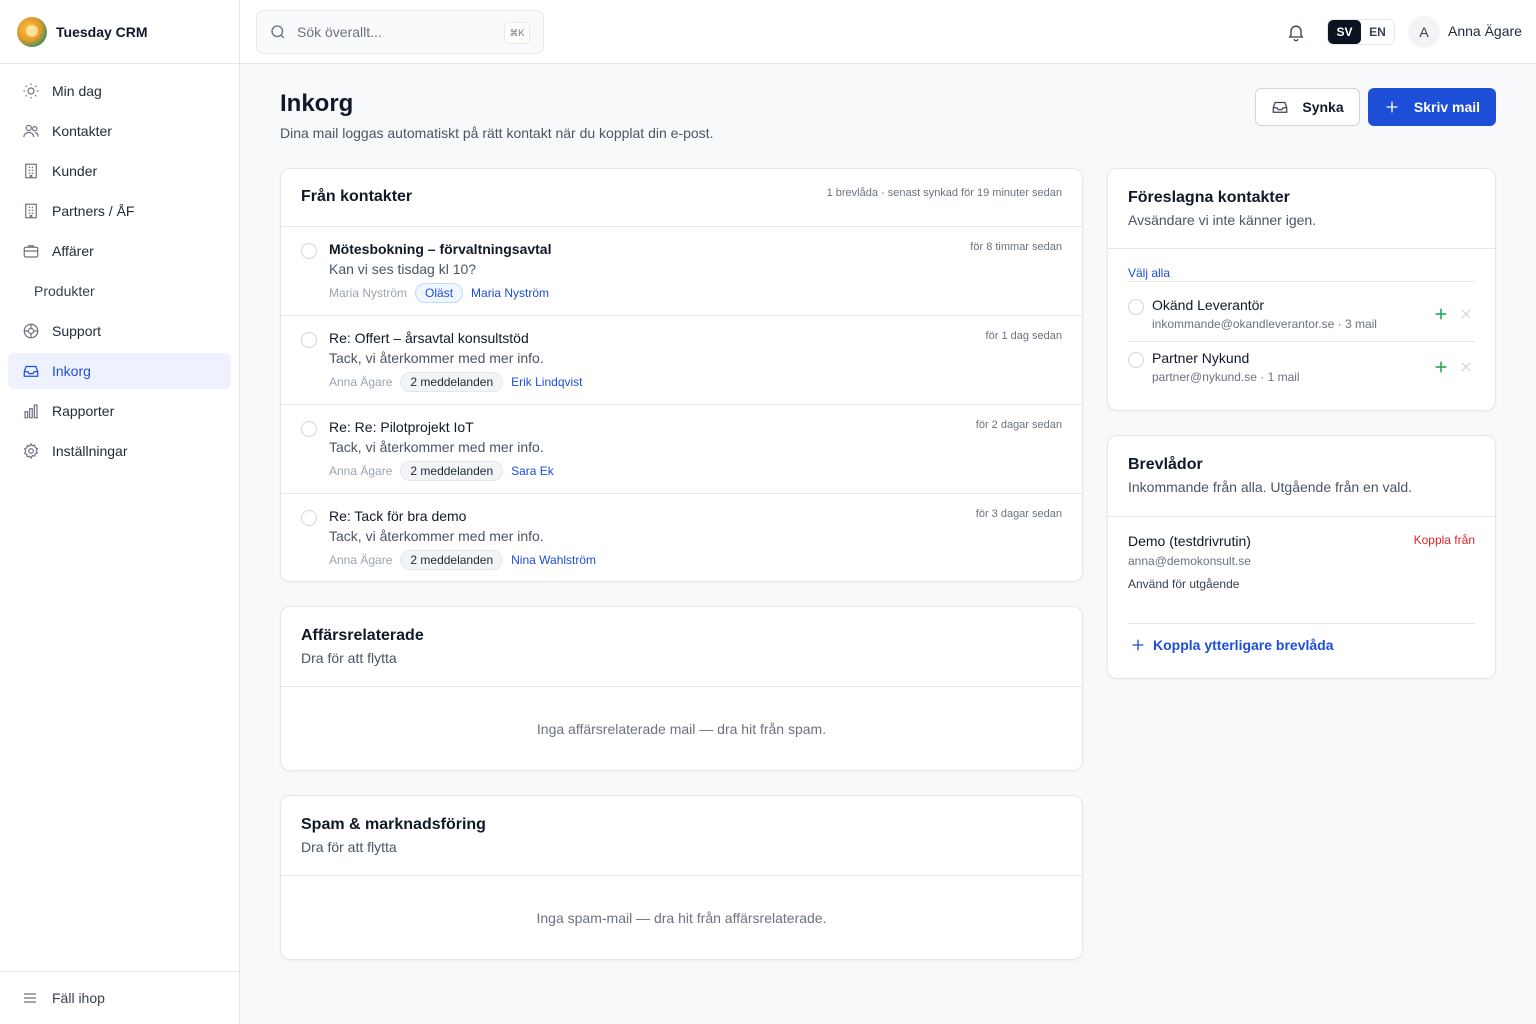 This screenshot has height=1024, width=1536. What do you see at coordinates (119, 997) in the screenshot?
I see `collapse-sidebar-button: Fäll ihop` at bounding box center [119, 997].